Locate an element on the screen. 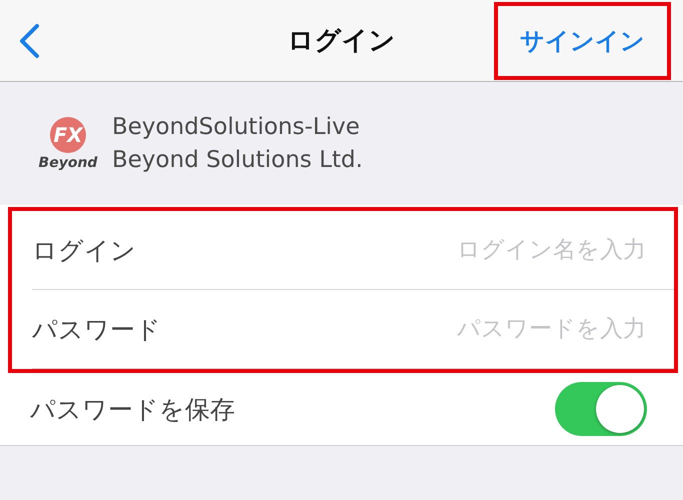 Image resolution: width=683 pixels, height=500 pixels. toggle-switch is located at coordinates (601, 409).